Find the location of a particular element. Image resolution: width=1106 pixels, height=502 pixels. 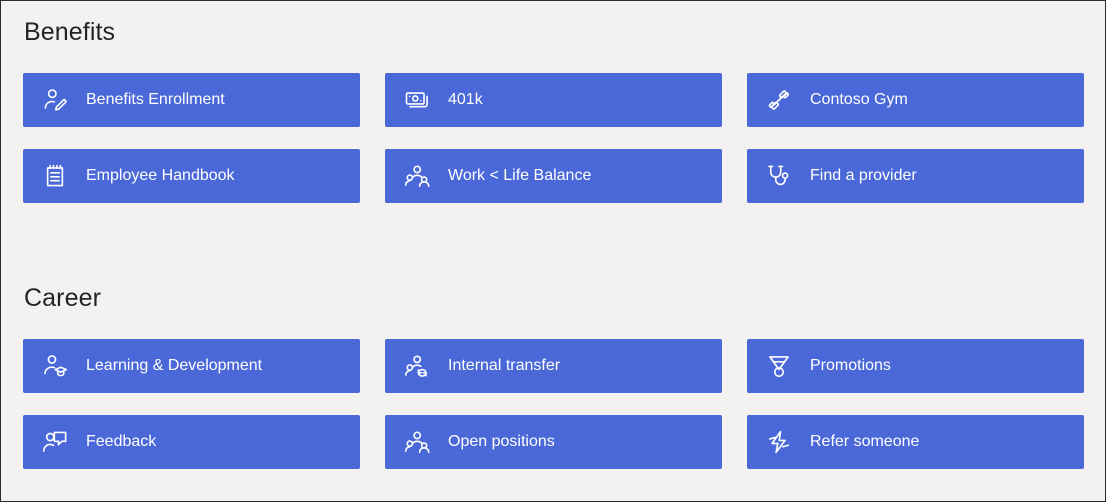

tile-open-positions: Open positions is located at coordinates (553, 442).